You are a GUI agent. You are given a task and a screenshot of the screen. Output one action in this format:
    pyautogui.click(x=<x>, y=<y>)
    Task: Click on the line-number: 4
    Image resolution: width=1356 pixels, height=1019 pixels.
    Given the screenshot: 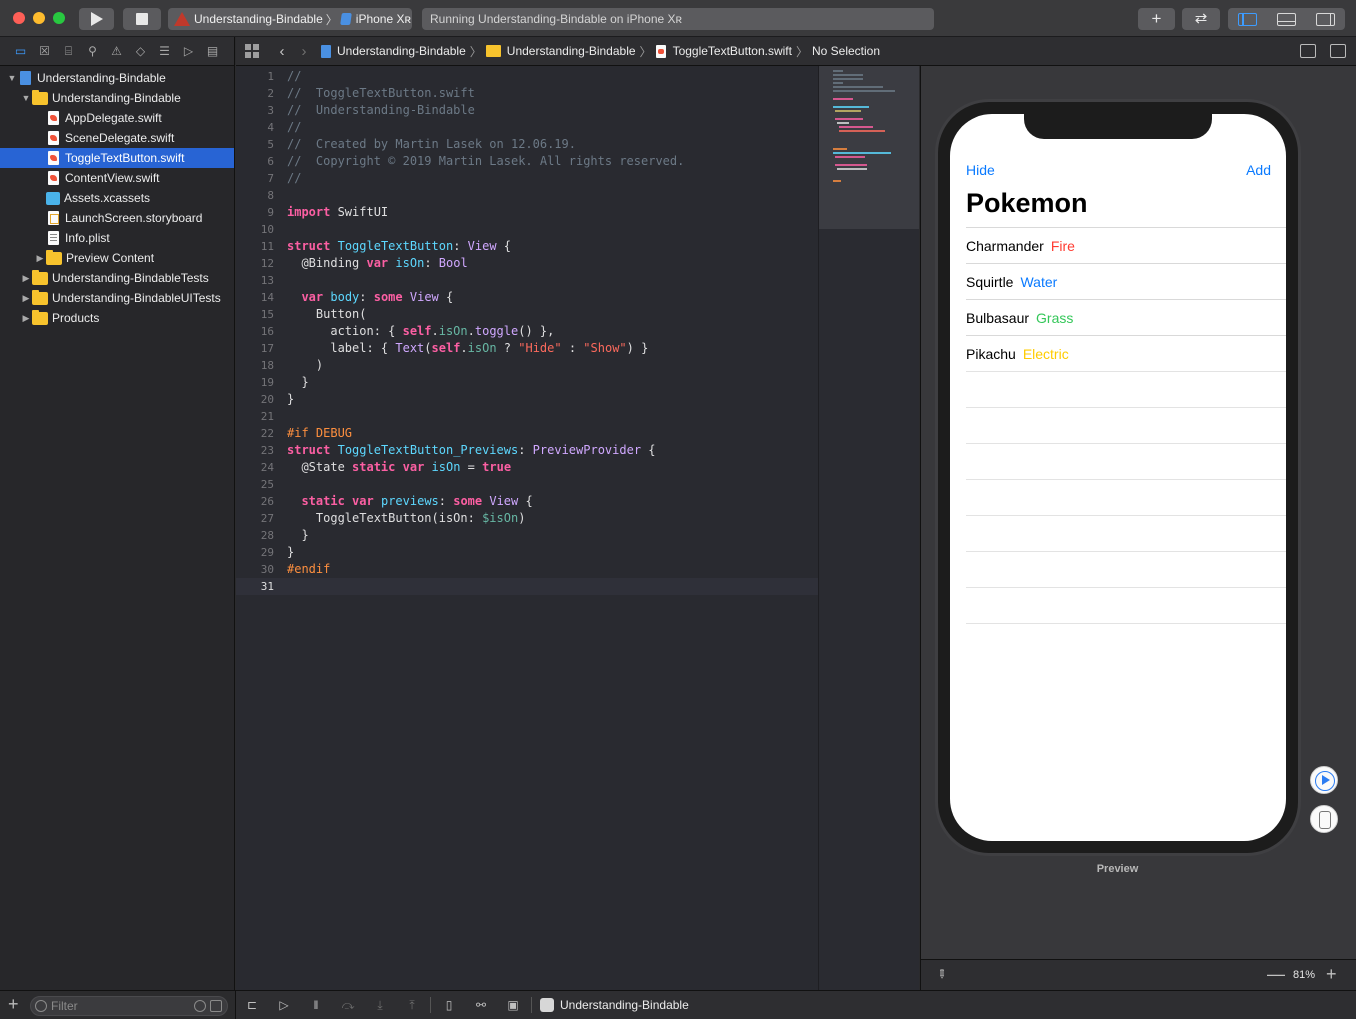 What is the action you would take?
    pyautogui.click(x=255, y=127)
    